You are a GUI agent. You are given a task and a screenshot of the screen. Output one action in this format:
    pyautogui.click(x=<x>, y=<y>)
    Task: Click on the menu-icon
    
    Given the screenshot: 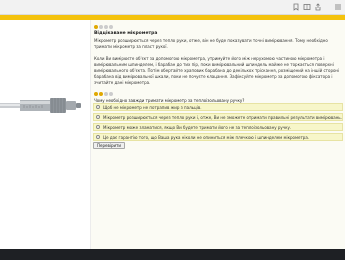 What is the action you would take?
    pyautogui.click(x=338, y=7)
    